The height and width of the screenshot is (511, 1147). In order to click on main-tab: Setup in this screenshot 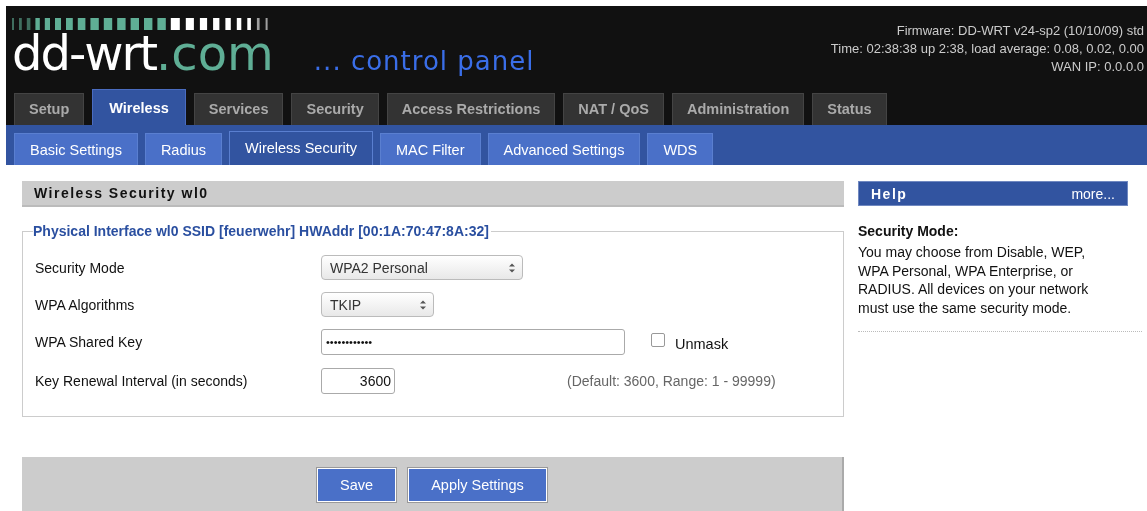, I will do `click(49, 109)`.